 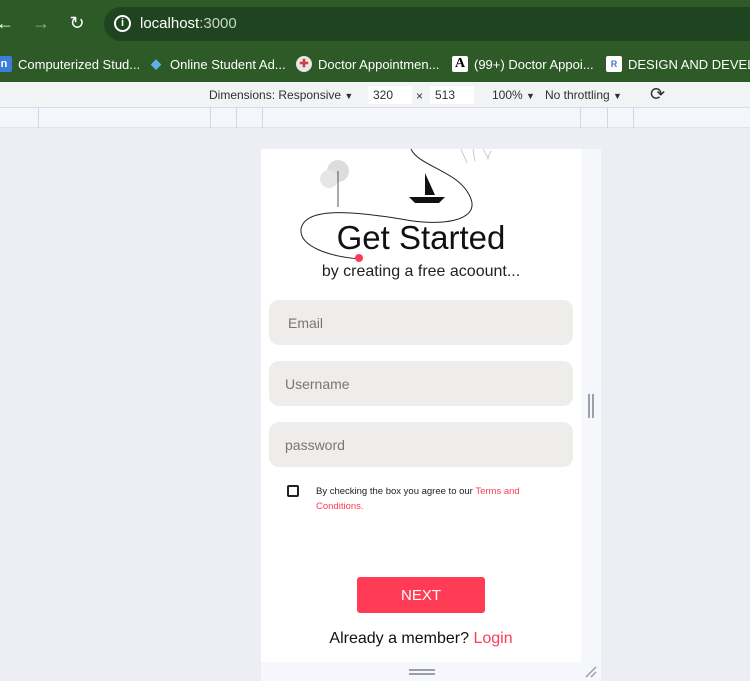 I want to click on page-title: Get Started, so click(x=421, y=237).